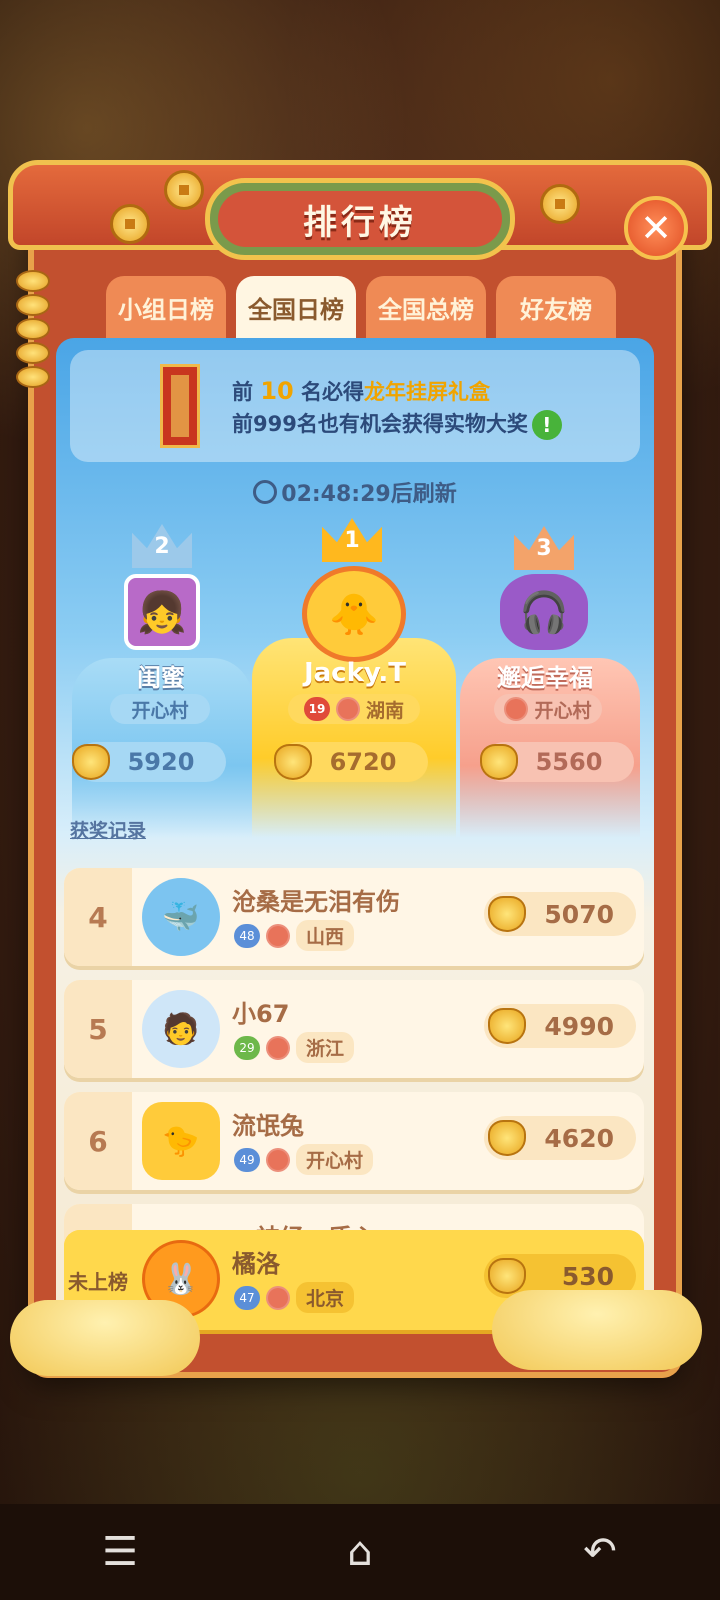 The width and height of the screenshot is (720, 1600). Describe the element at coordinates (355, 673) in the screenshot. I see `podium-name-1: Jacky.T` at that location.